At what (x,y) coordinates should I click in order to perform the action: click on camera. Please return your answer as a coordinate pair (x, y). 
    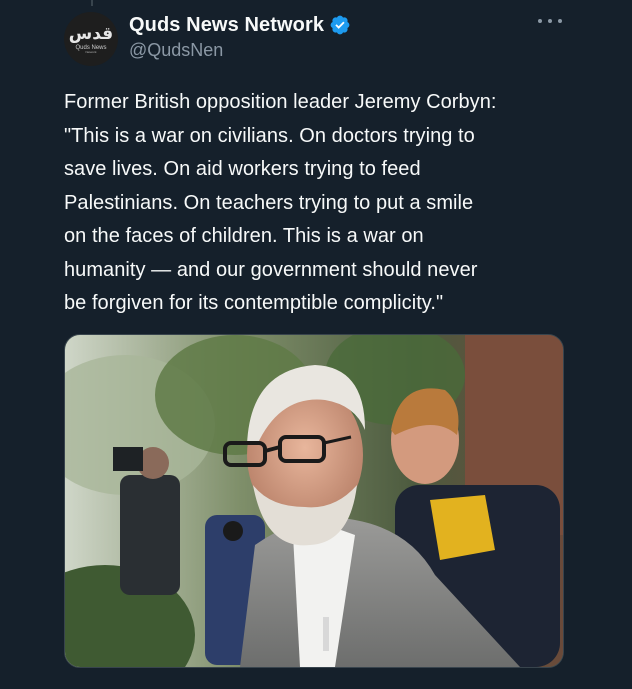
    Looking at the image, I should click on (128, 459).